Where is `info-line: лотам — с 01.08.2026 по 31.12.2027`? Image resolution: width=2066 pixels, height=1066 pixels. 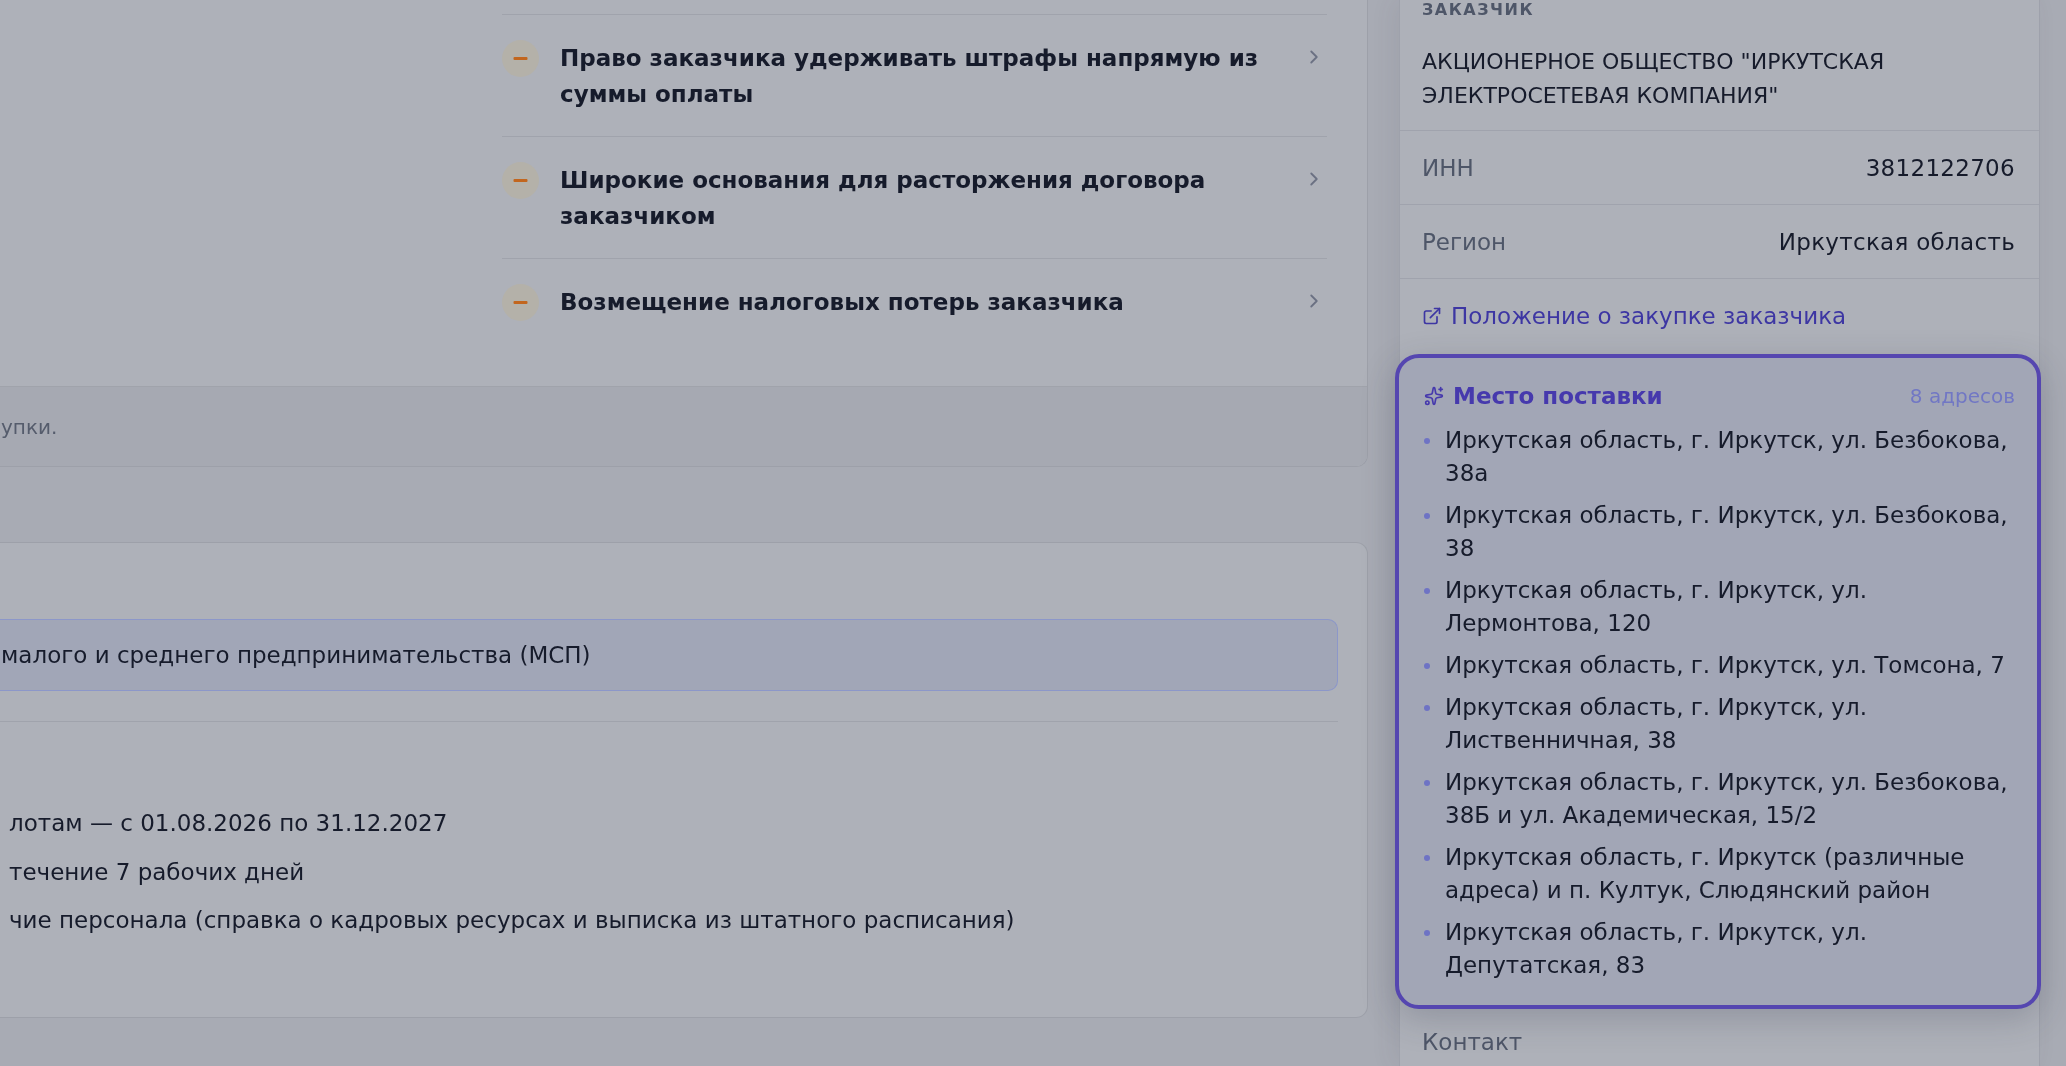 info-line: лотам — с 01.08.2026 по 31.12.2027 is located at coordinates (228, 823).